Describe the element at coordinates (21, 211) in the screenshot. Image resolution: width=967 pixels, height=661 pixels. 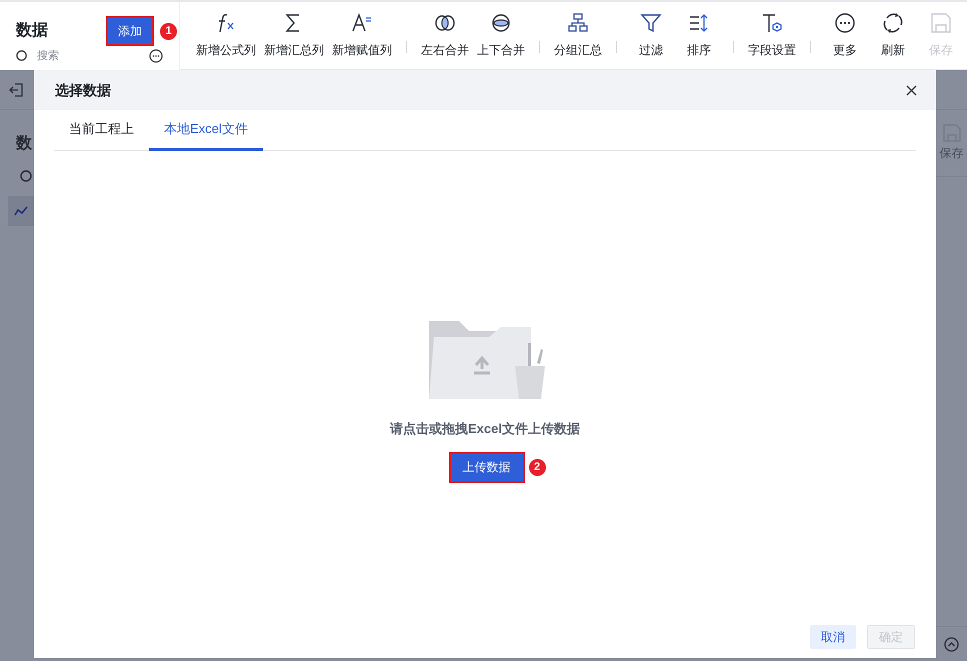
I see `line-chart-icon` at that location.